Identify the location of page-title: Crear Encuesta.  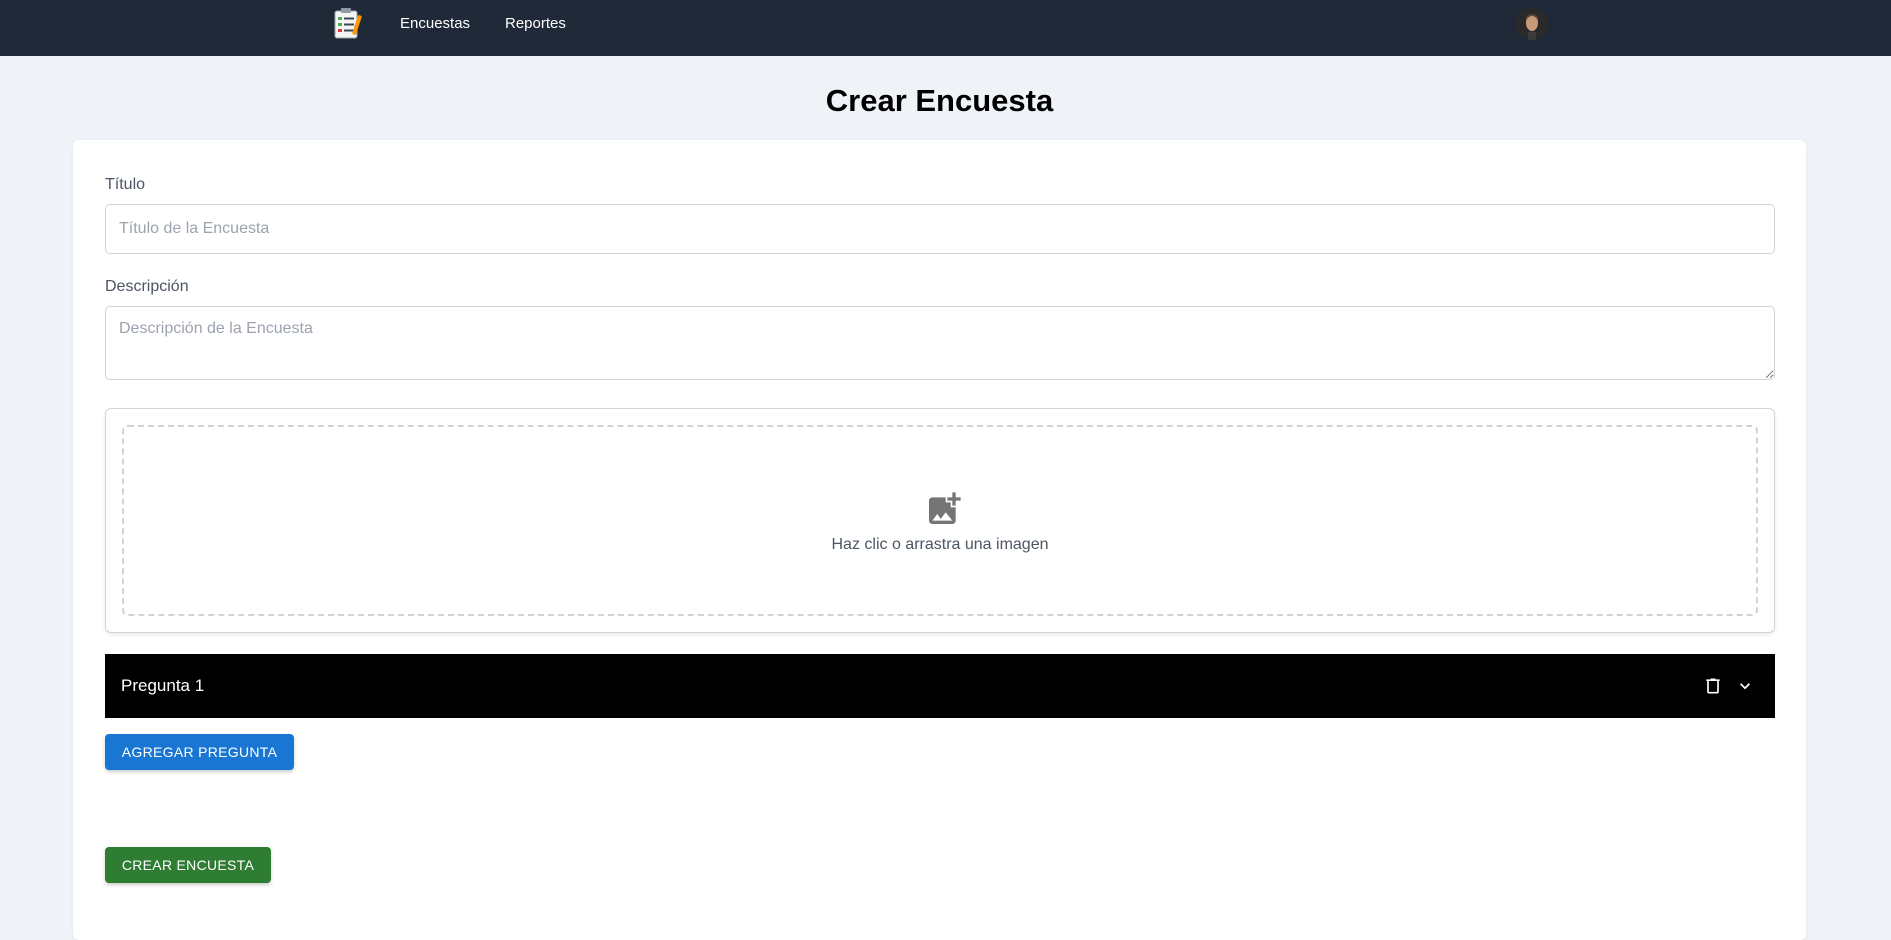
(939, 100).